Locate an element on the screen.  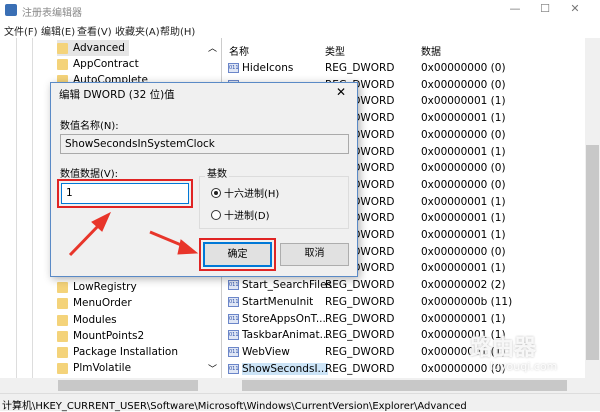
arrow-head is located at coordinates (188, 247).